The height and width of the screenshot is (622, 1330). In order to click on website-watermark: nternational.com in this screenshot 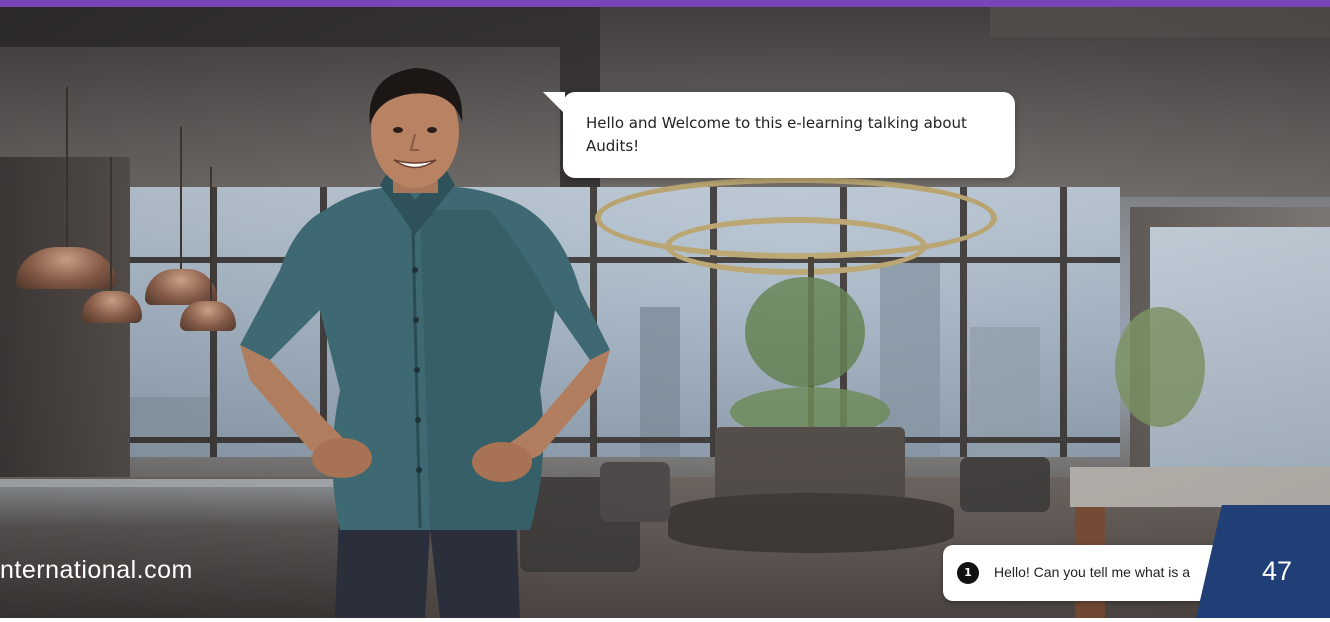, I will do `click(96, 570)`.